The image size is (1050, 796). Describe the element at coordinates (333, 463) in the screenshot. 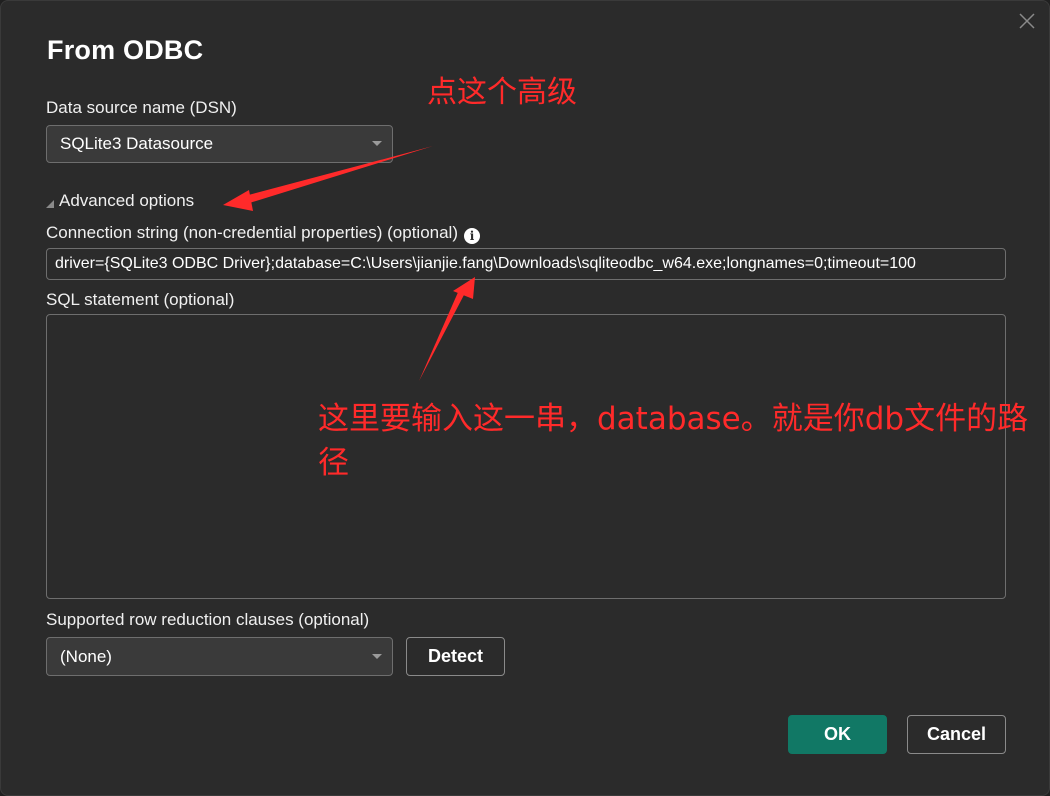

I see `annotation-database-path-line-2: 径` at that location.